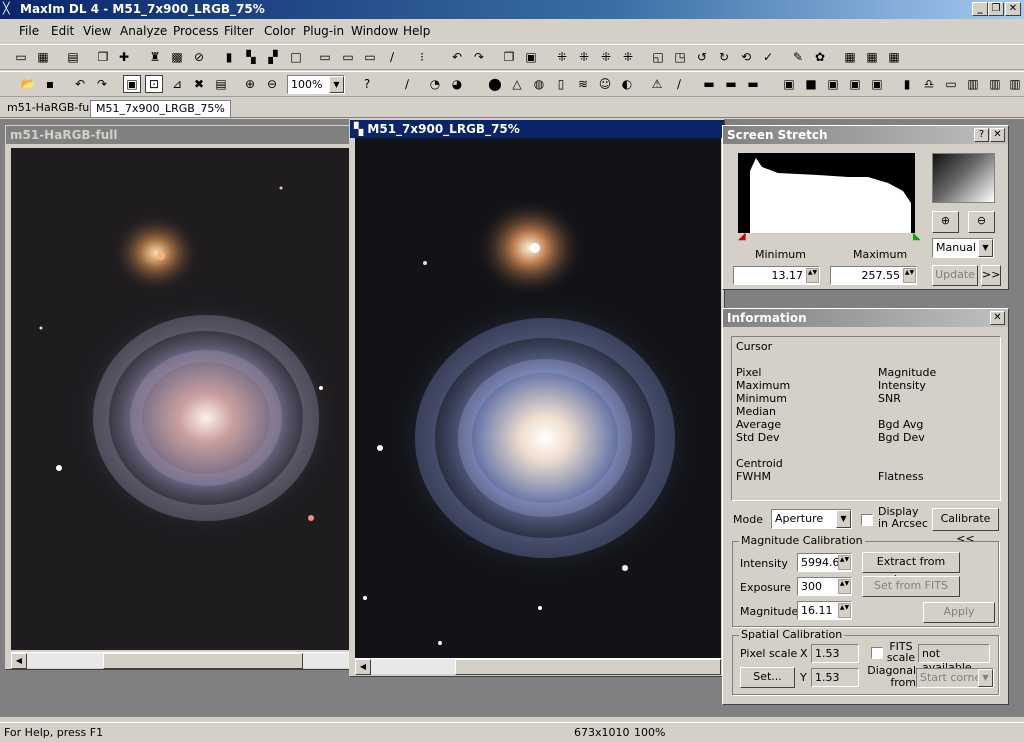  What do you see at coordinates (422, 57) in the screenshot?
I see `tool-icon: ⁝` at bounding box center [422, 57].